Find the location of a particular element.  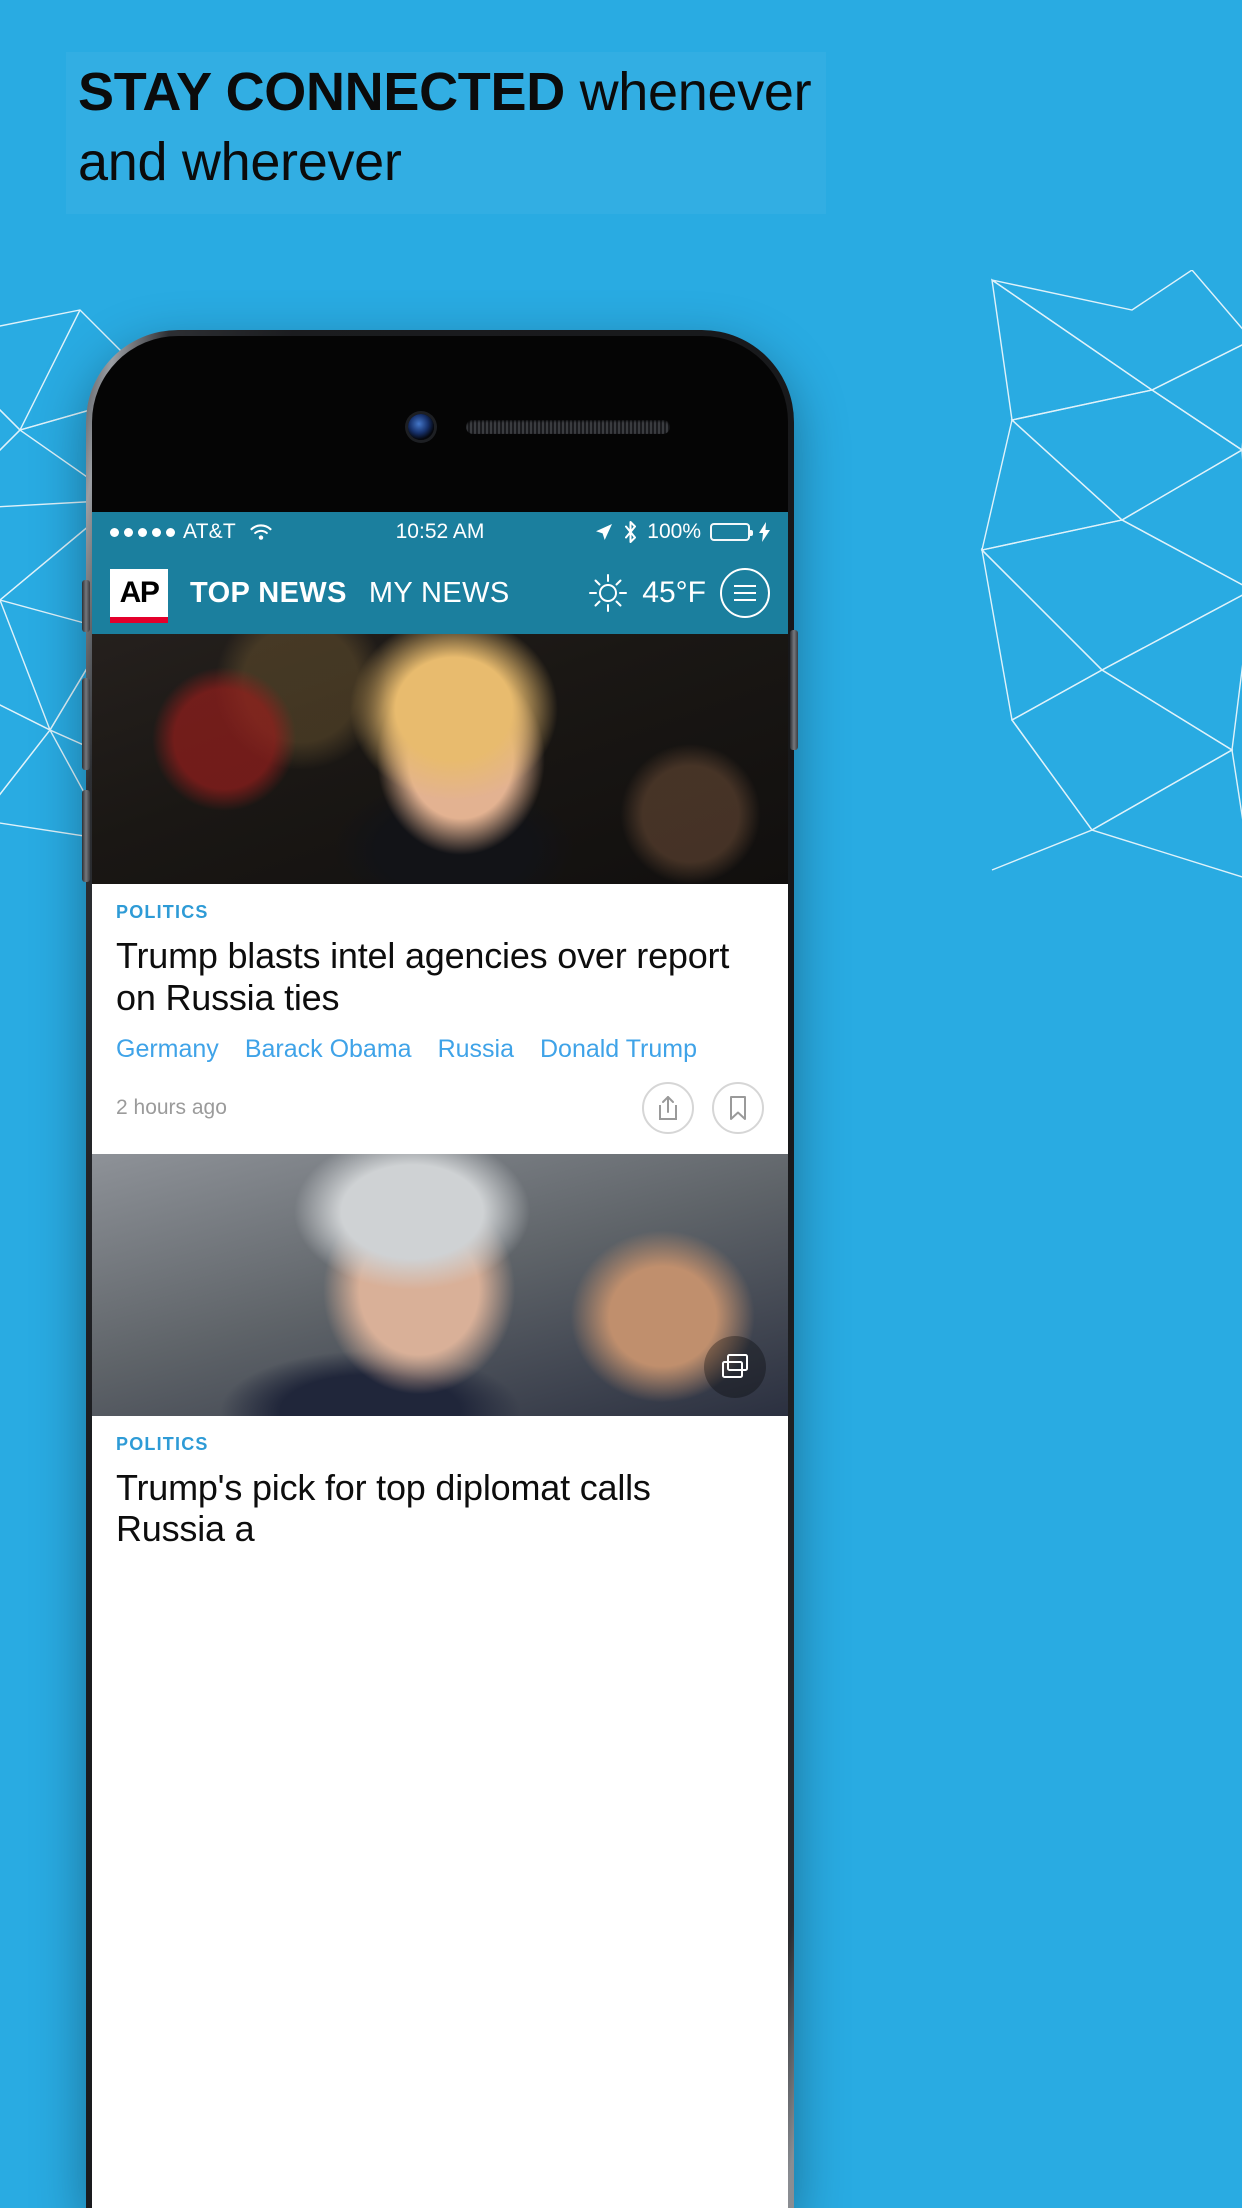

temperature-label: 45°F is located at coordinates (674, 592).